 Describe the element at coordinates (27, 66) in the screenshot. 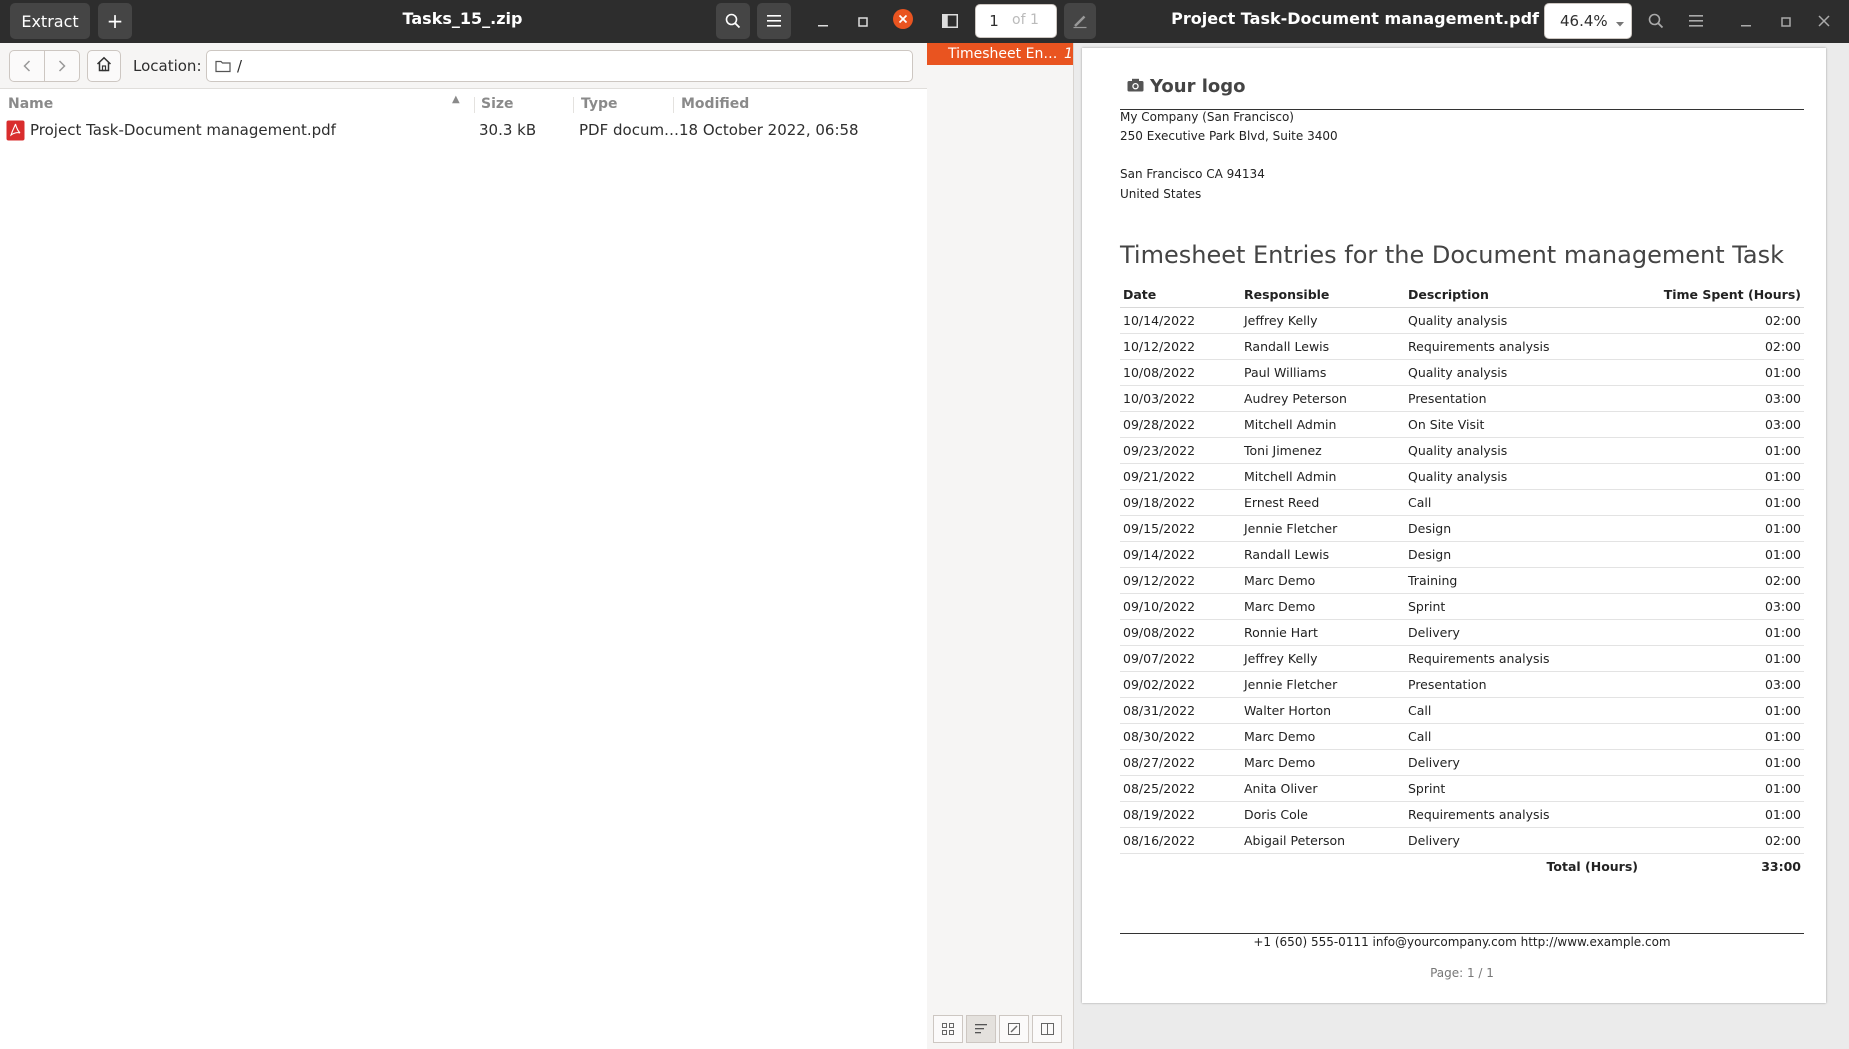

I see `back-button` at that location.